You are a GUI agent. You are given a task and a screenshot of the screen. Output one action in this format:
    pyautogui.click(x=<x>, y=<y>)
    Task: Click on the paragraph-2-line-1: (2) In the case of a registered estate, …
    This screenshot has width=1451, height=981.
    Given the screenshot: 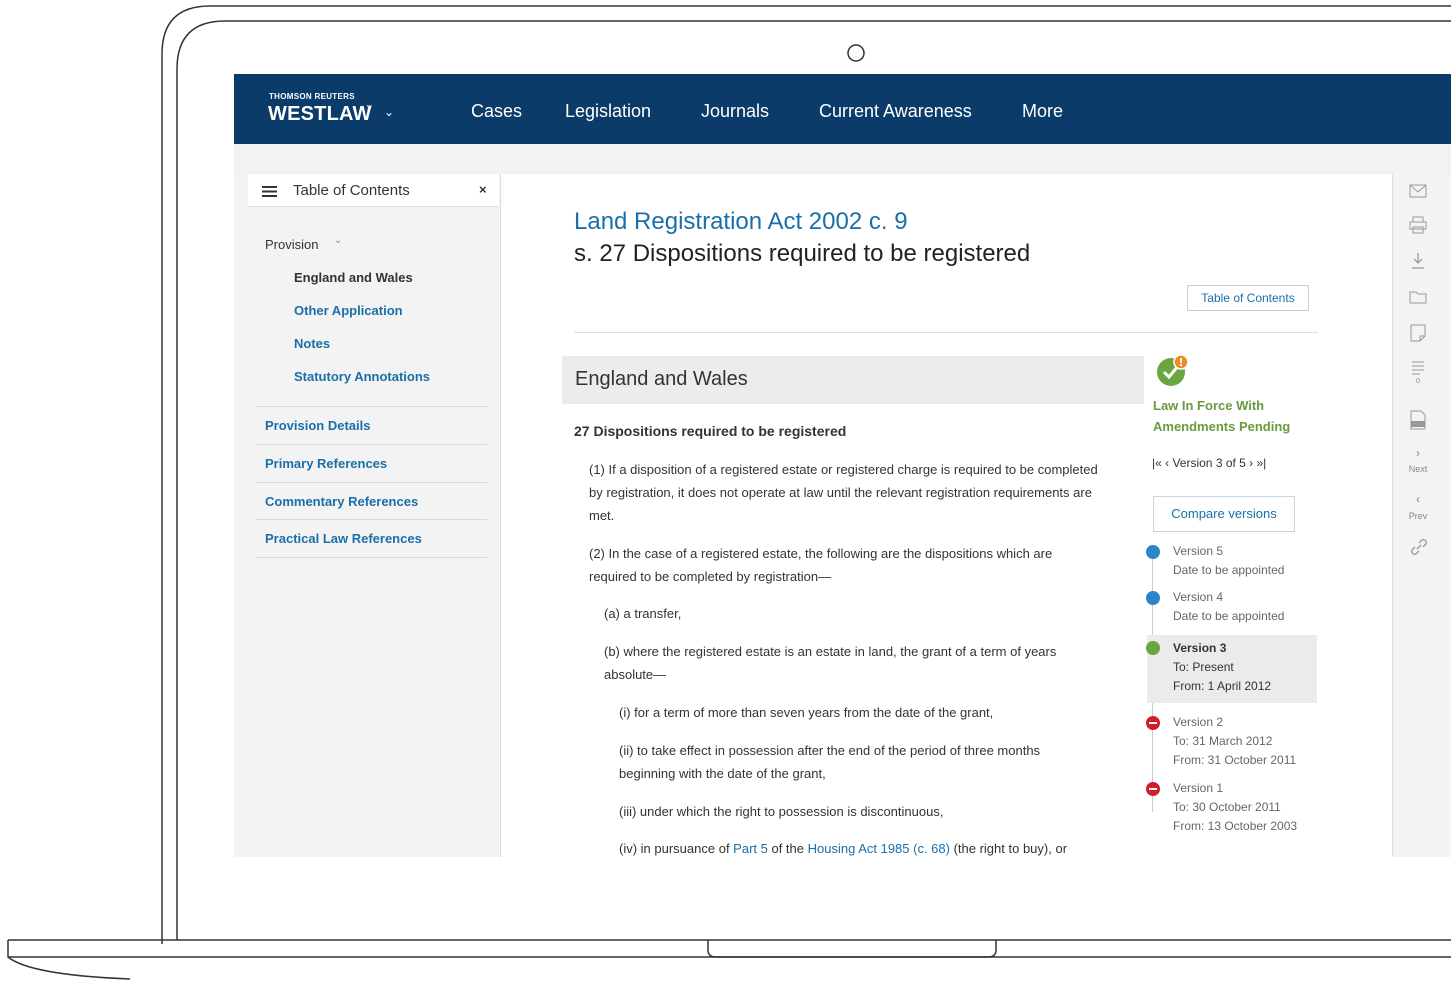 What is the action you would take?
    pyautogui.click(x=821, y=553)
    